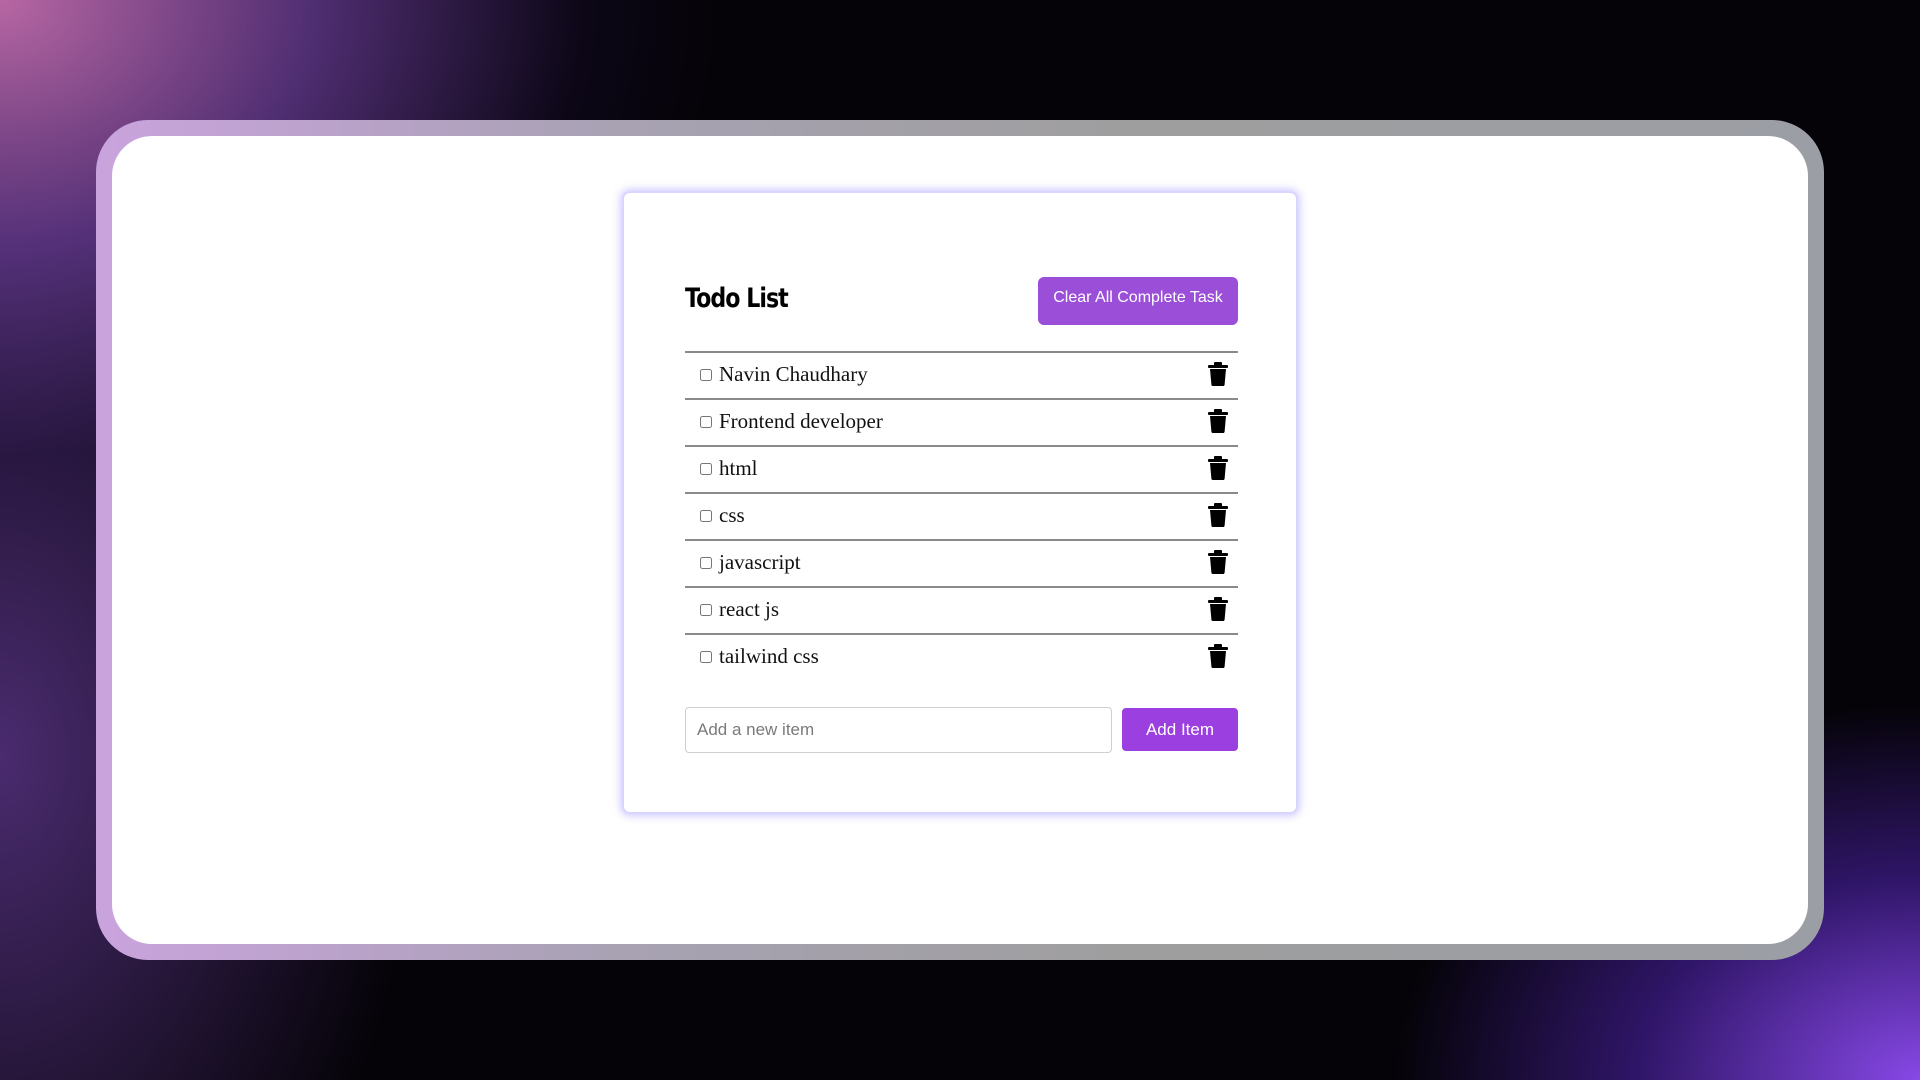 The width and height of the screenshot is (1920, 1080). What do you see at coordinates (961, 302) in the screenshot?
I see `todo-header: Todo List Clear All Complete Task` at bounding box center [961, 302].